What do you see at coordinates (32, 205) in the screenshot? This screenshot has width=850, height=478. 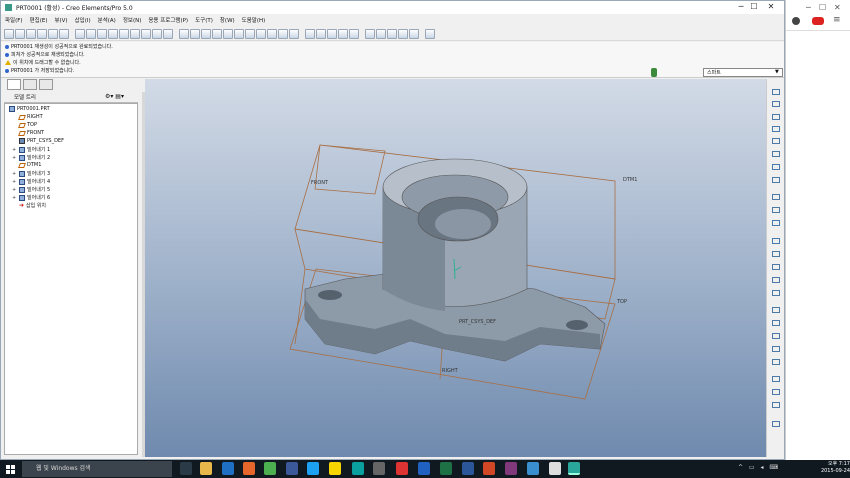 I see `tree-item: ➔ 삽입 위치` at bounding box center [32, 205].